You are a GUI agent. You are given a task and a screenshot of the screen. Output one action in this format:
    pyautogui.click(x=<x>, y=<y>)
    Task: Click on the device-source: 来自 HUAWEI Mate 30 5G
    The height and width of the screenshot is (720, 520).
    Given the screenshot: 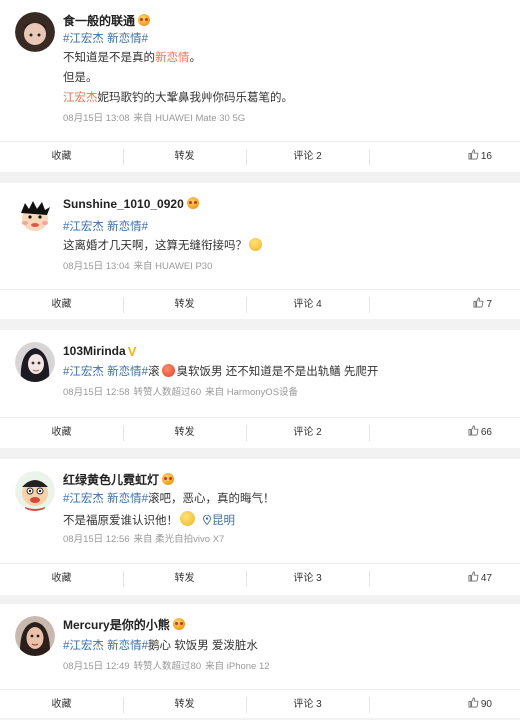 What is the action you would take?
    pyautogui.click(x=189, y=118)
    